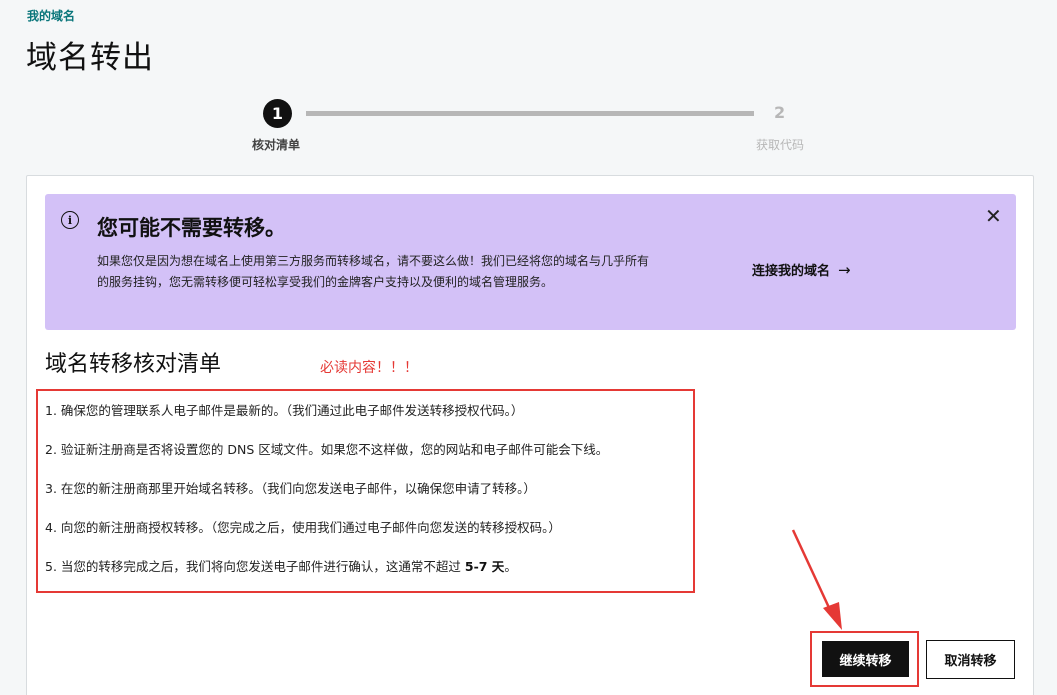 The width and height of the screenshot is (1057, 695). What do you see at coordinates (255, 566) in the screenshot?
I see `checklist-item-5-text: 5. 当您的转移完成之后，我们将向您发送电子邮件进行确认，这通常不超过` at bounding box center [255, 566].